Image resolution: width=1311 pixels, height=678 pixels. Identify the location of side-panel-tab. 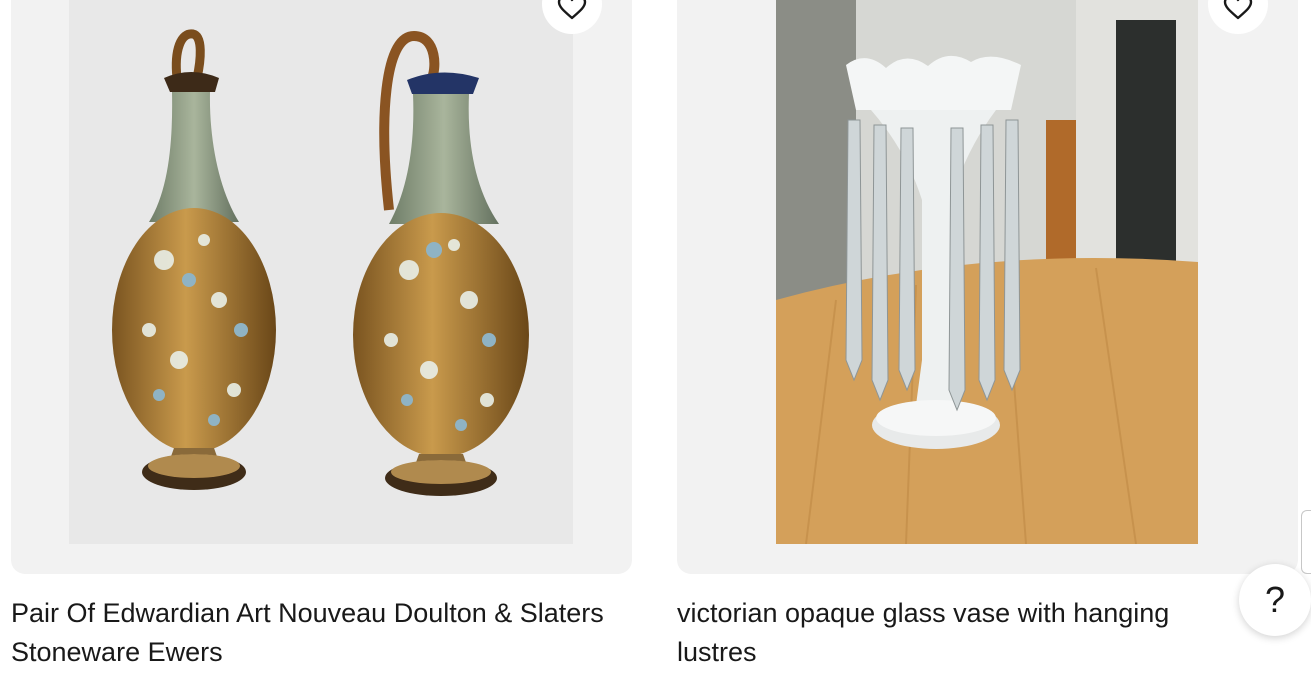
(1306, 542).